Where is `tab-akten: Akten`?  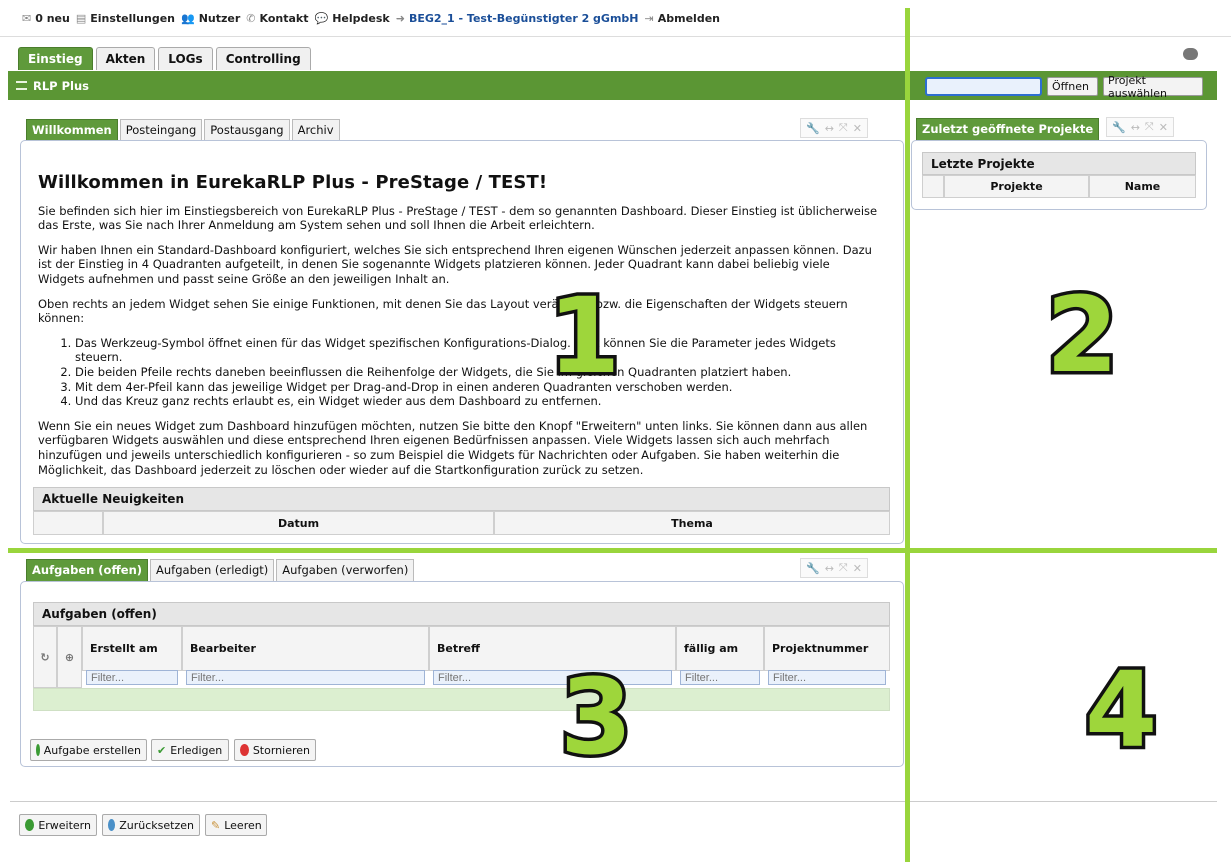
tab-akten: Akten is located at coordinates (125, 58).